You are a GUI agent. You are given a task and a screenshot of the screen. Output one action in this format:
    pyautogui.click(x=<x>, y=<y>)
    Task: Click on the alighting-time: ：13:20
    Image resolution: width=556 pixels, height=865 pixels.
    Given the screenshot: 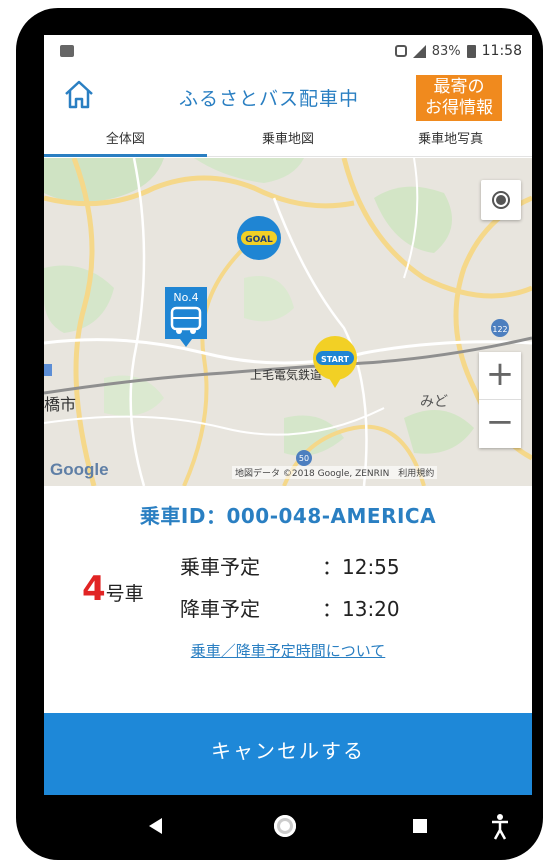 What is the action you would take?
    pyautogui.click(x=361, y=609)
    